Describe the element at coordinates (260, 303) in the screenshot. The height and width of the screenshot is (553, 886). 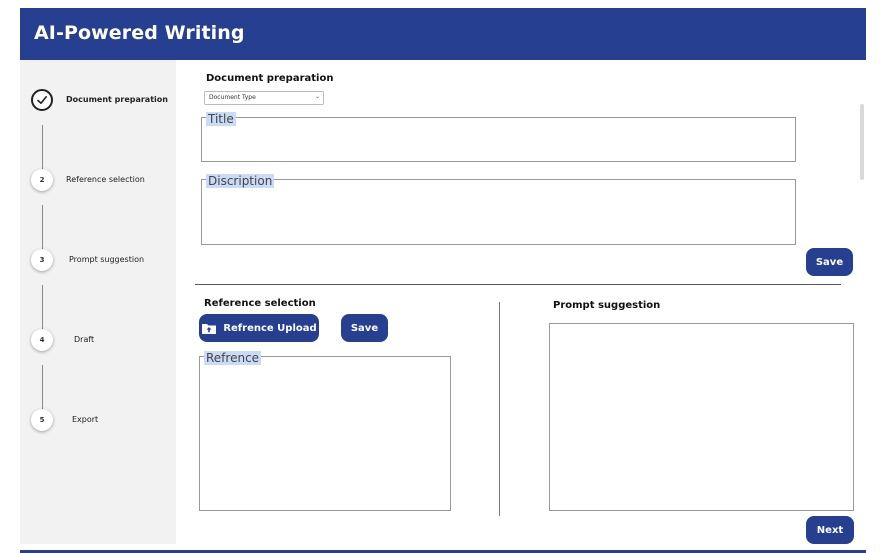
I see `reference-selection-title: Reference selection` at that location.